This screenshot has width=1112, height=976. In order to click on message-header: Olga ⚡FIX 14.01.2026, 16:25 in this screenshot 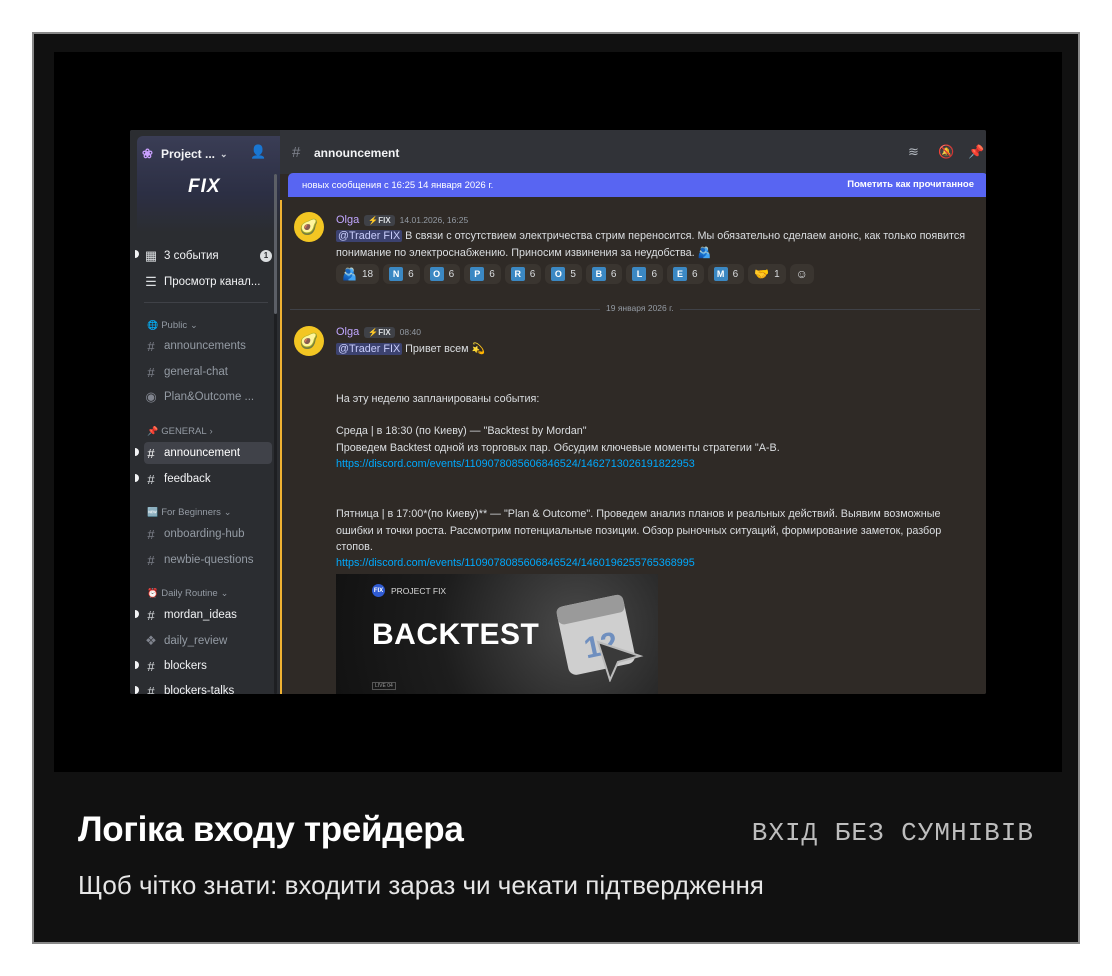, I will do `click(402, 220)`.